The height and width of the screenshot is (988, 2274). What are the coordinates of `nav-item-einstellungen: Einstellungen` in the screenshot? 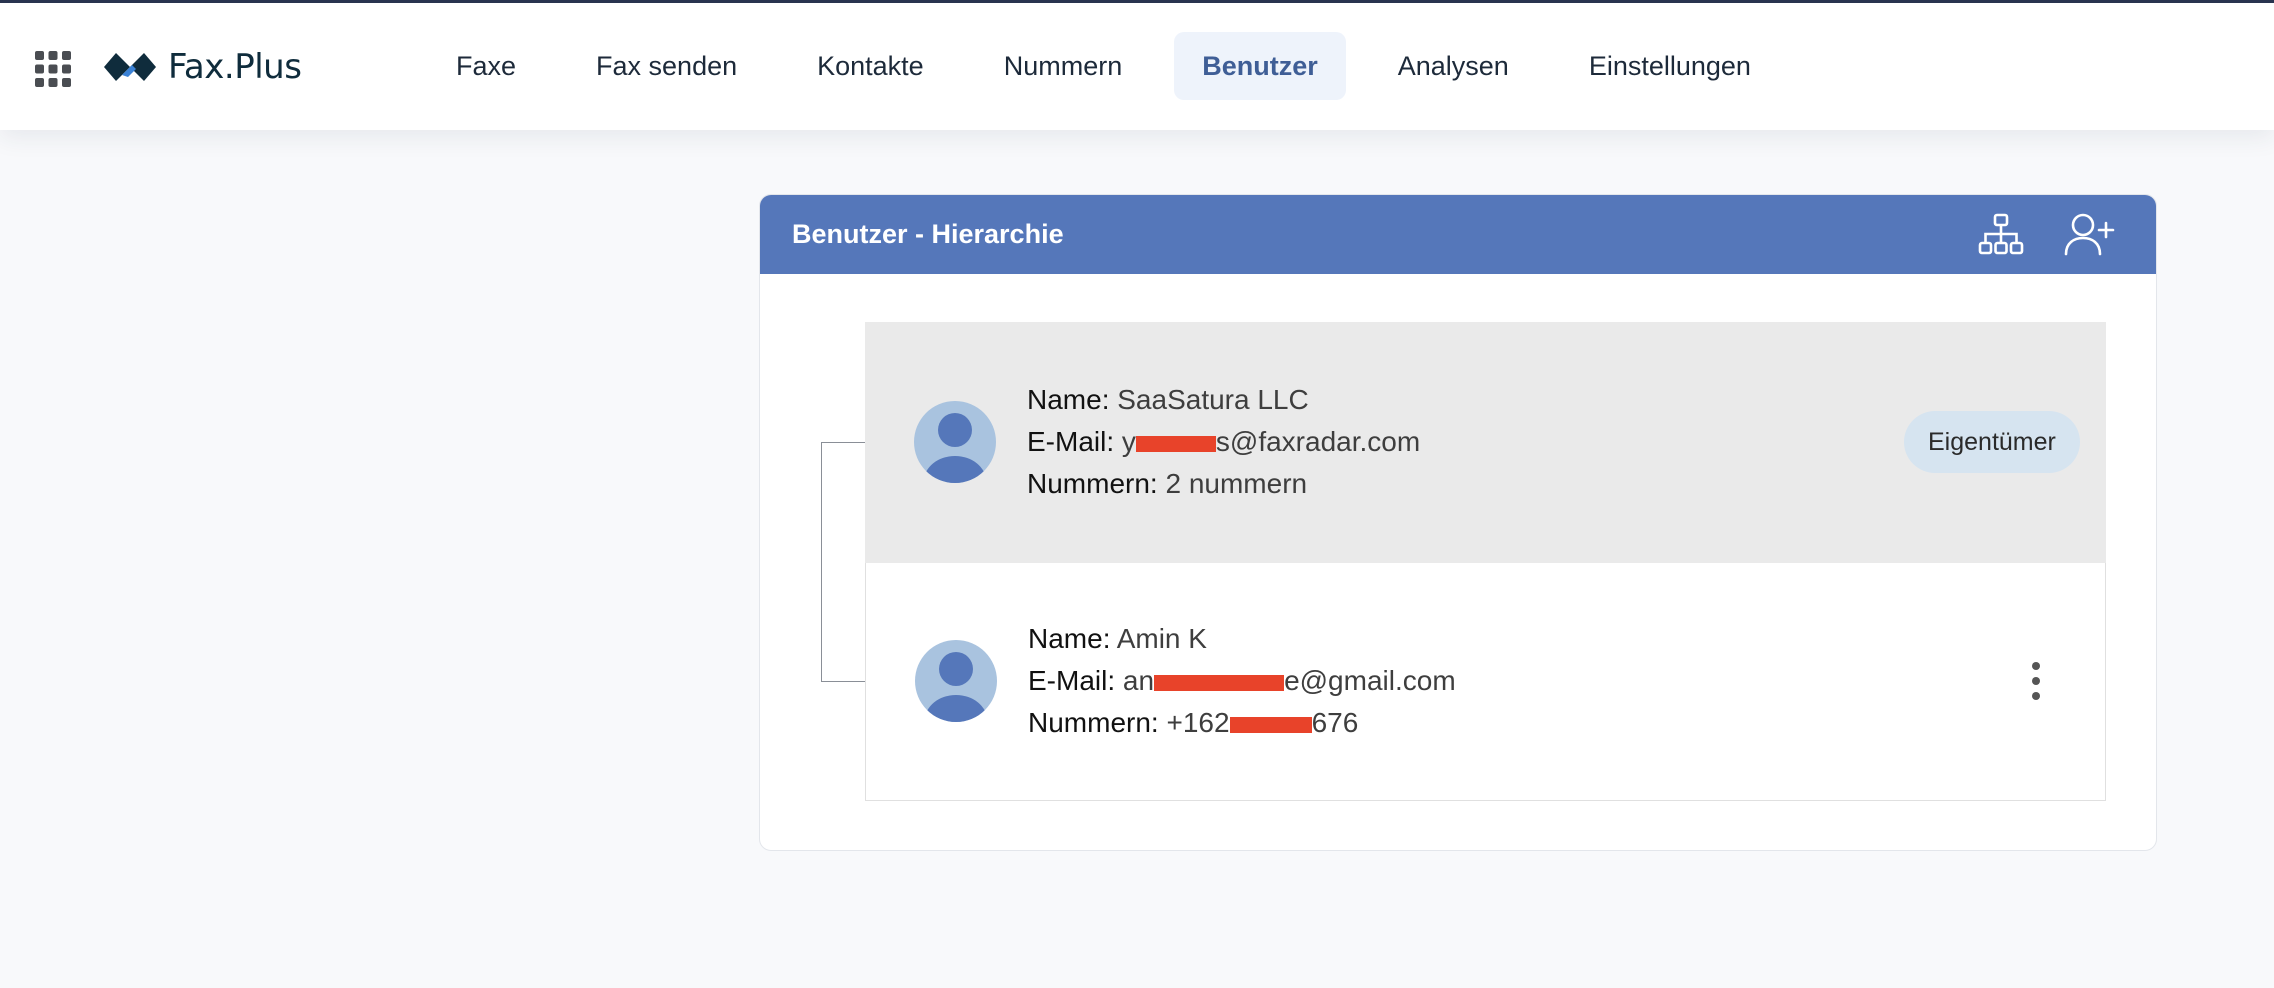 It's located at (1670, 66).